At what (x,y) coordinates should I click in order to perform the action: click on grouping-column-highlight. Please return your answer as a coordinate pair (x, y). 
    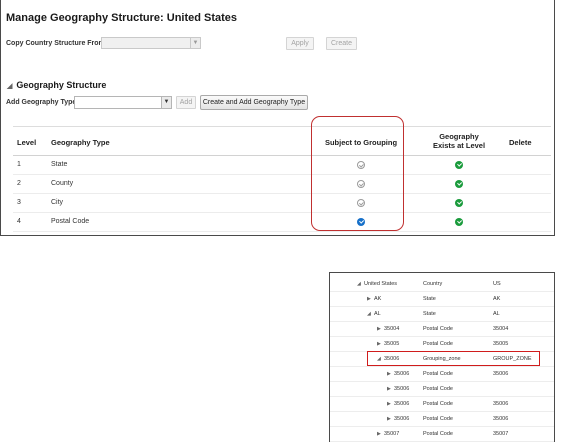
    Looking at the image, I should click on (357, 173).